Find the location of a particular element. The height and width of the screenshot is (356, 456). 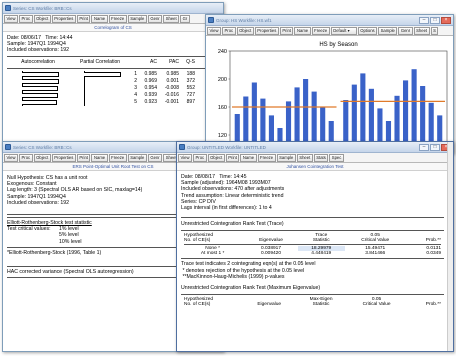

johansen-subtitle: Johansen Cointegration Test is located at coordinates (315, 167).